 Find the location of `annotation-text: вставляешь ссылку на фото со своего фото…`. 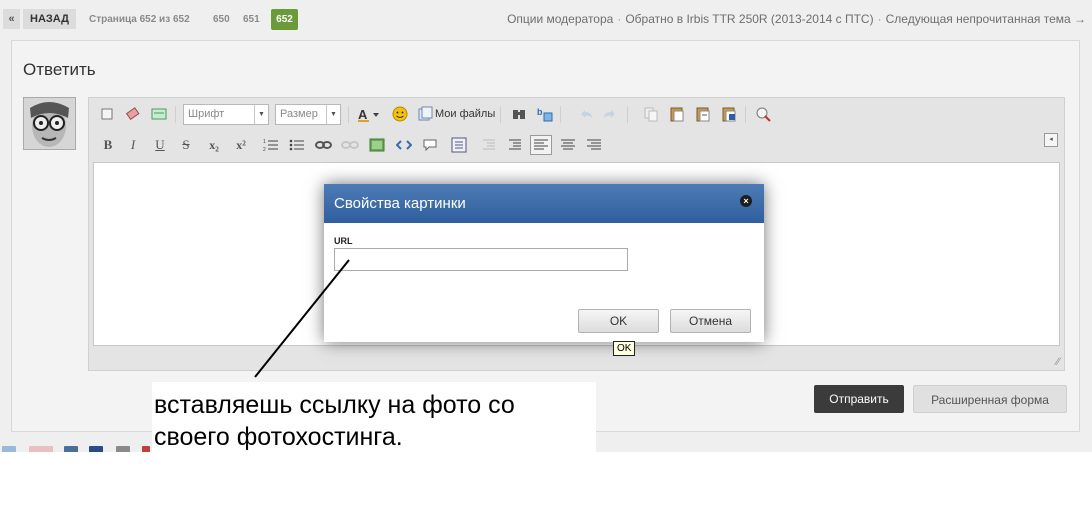

annotation-text: вставляешь ссылку на фото со своего фото… is located at coordinates (334, 421).